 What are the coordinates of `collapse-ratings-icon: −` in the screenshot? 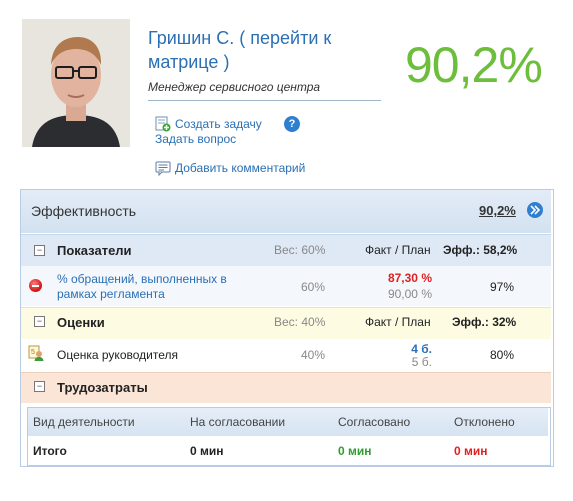 It's located at (39, 321).